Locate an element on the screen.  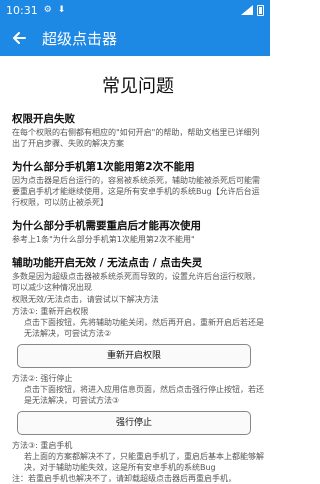
status-time: 10:31 is located at coordinates (22, 10).